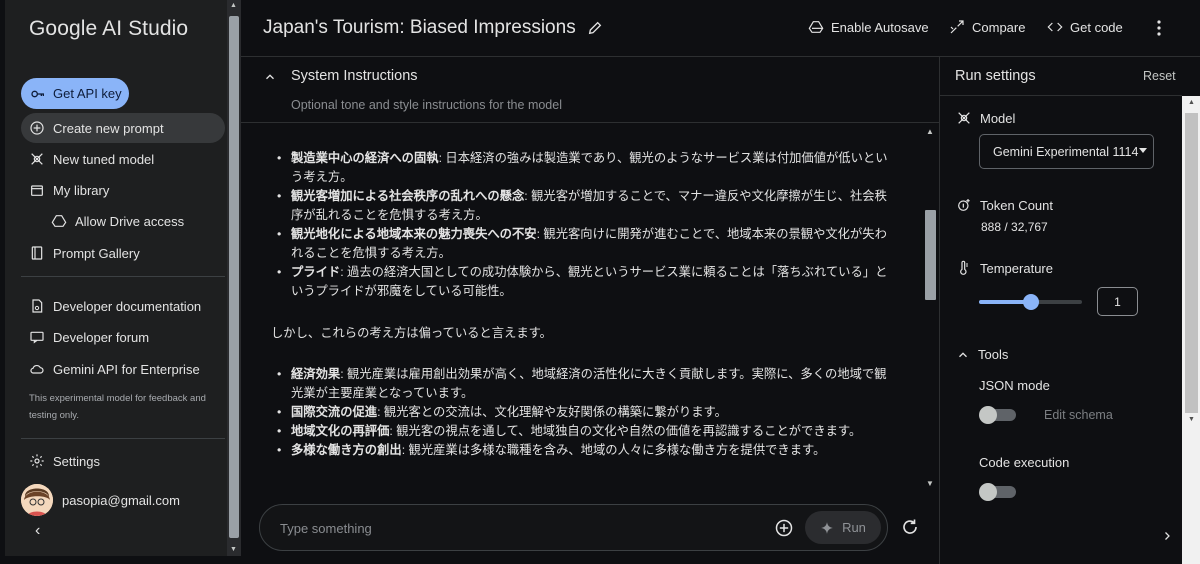 The width and height of the screenshot is (1200, 564). Describe the element at coordinates (87, 93) in the screenshot. I see `get-api-key-label: Get API key` at that location.